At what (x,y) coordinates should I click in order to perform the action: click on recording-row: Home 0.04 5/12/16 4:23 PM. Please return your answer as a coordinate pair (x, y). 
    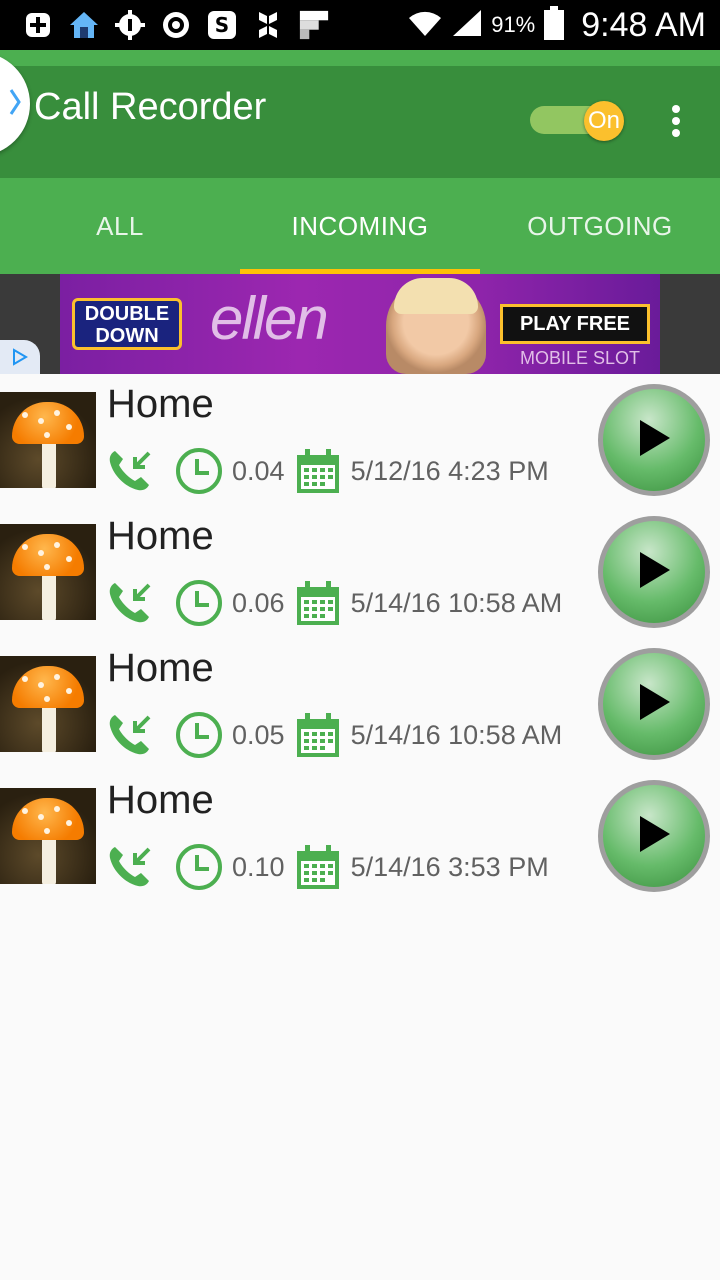
    Looking at the image, I should click on (360, 440).